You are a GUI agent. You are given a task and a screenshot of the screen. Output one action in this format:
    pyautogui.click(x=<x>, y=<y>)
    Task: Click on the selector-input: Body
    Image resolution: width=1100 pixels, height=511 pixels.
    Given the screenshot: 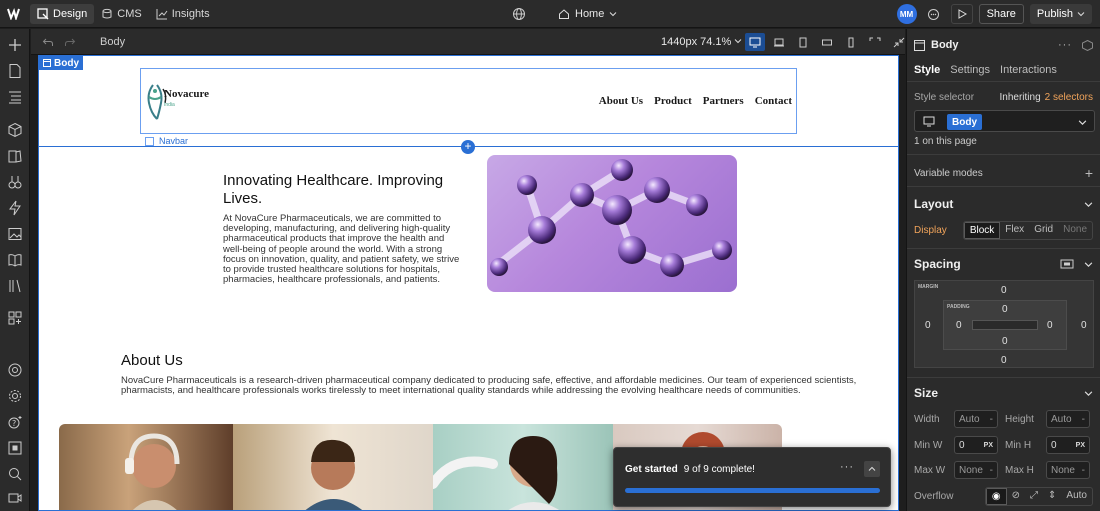 What is the action you would take?
    pyautogui.click(x=1004, y=121)
    